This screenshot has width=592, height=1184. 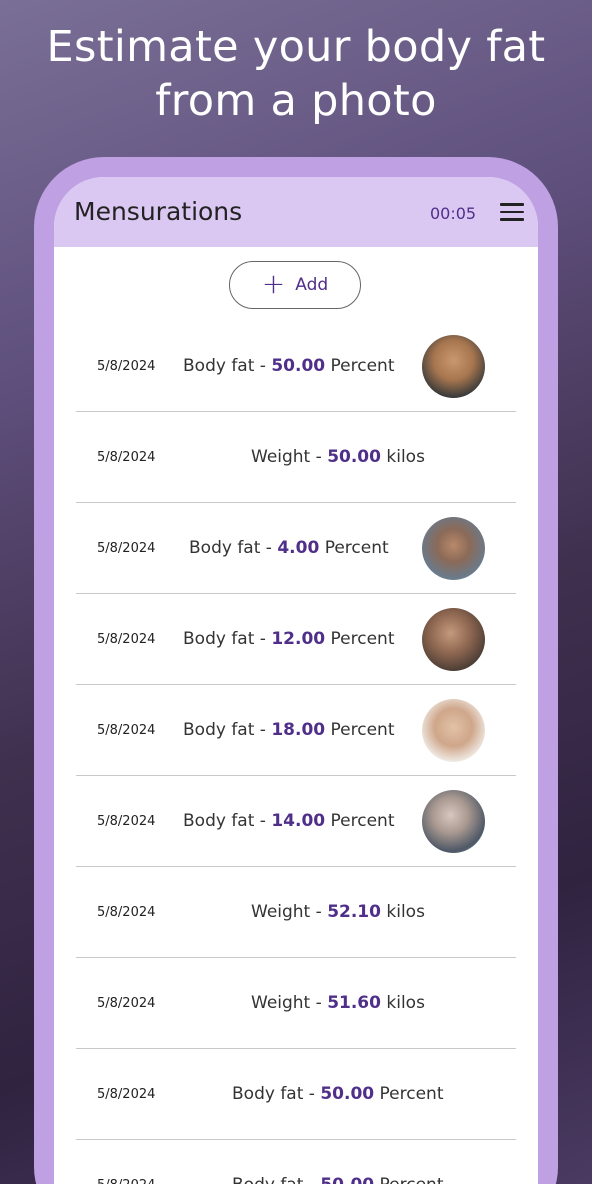 I want to click on hamburger-menu-icon, so click(x=512, y=212).